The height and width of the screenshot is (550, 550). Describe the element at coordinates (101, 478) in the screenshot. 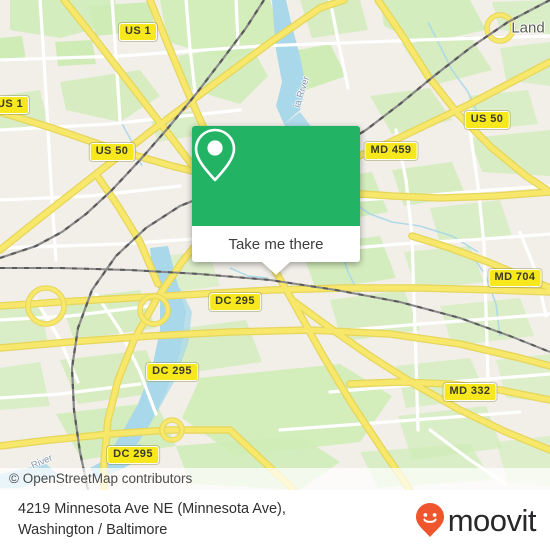

I see `osm-attribution-text: © OpenStreetMap contributors` at that location.